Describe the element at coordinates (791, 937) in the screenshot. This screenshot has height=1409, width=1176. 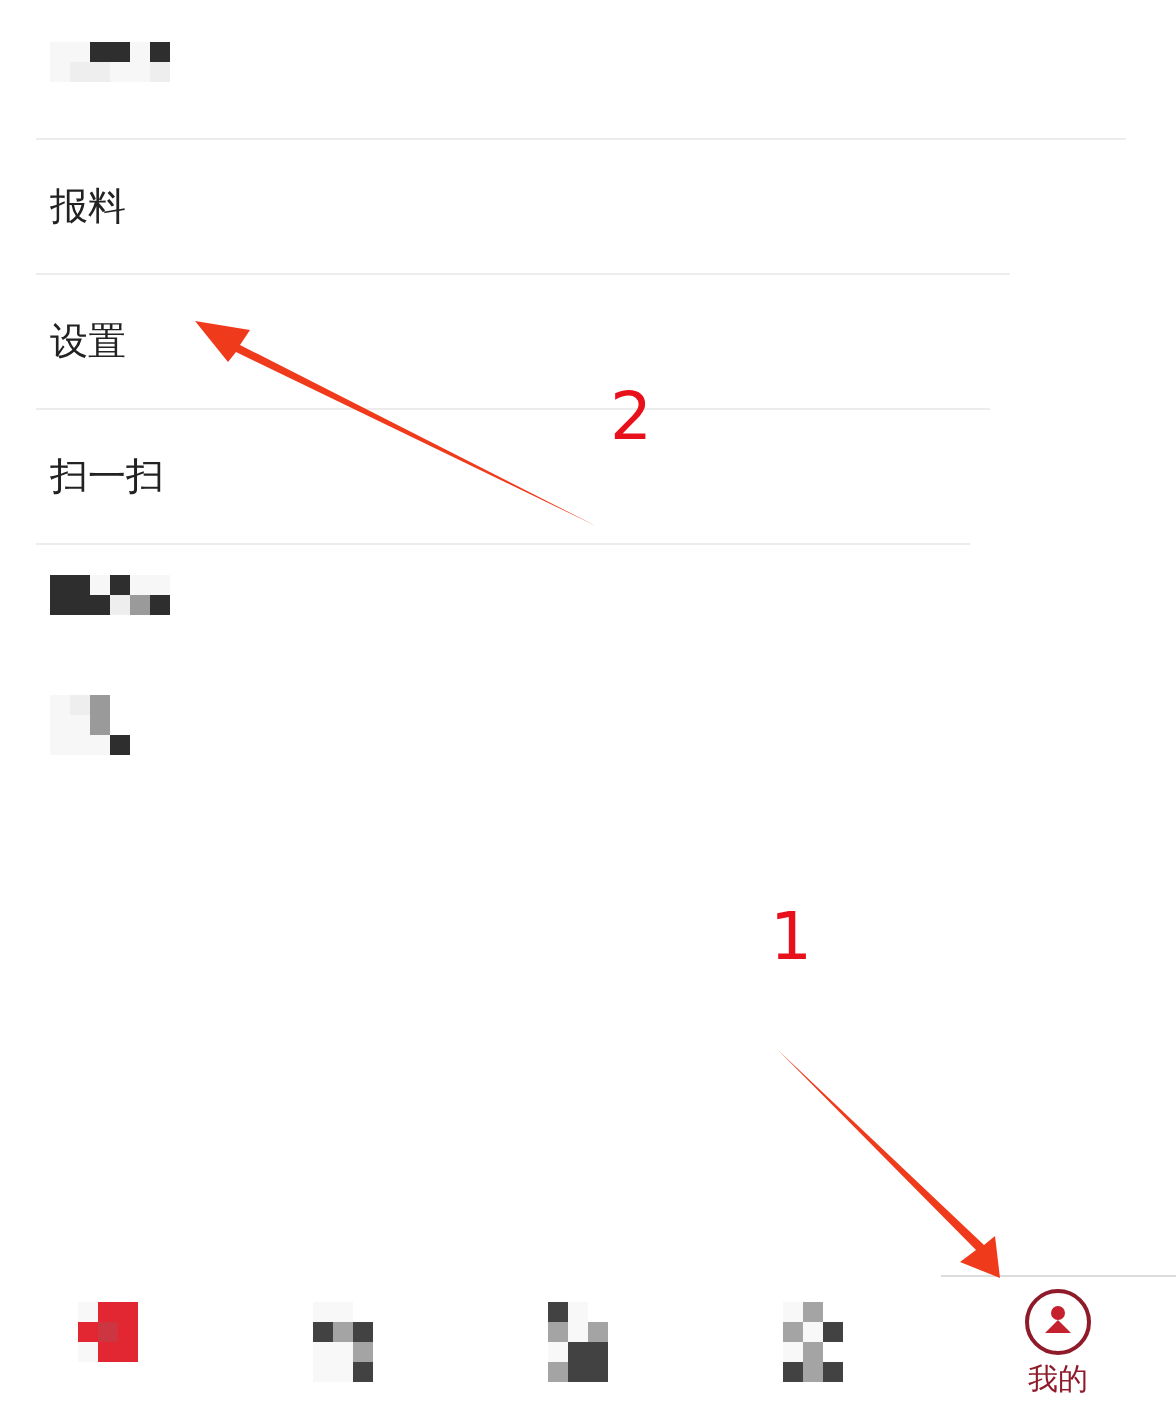
I see `annotation-number: 1` at that location.